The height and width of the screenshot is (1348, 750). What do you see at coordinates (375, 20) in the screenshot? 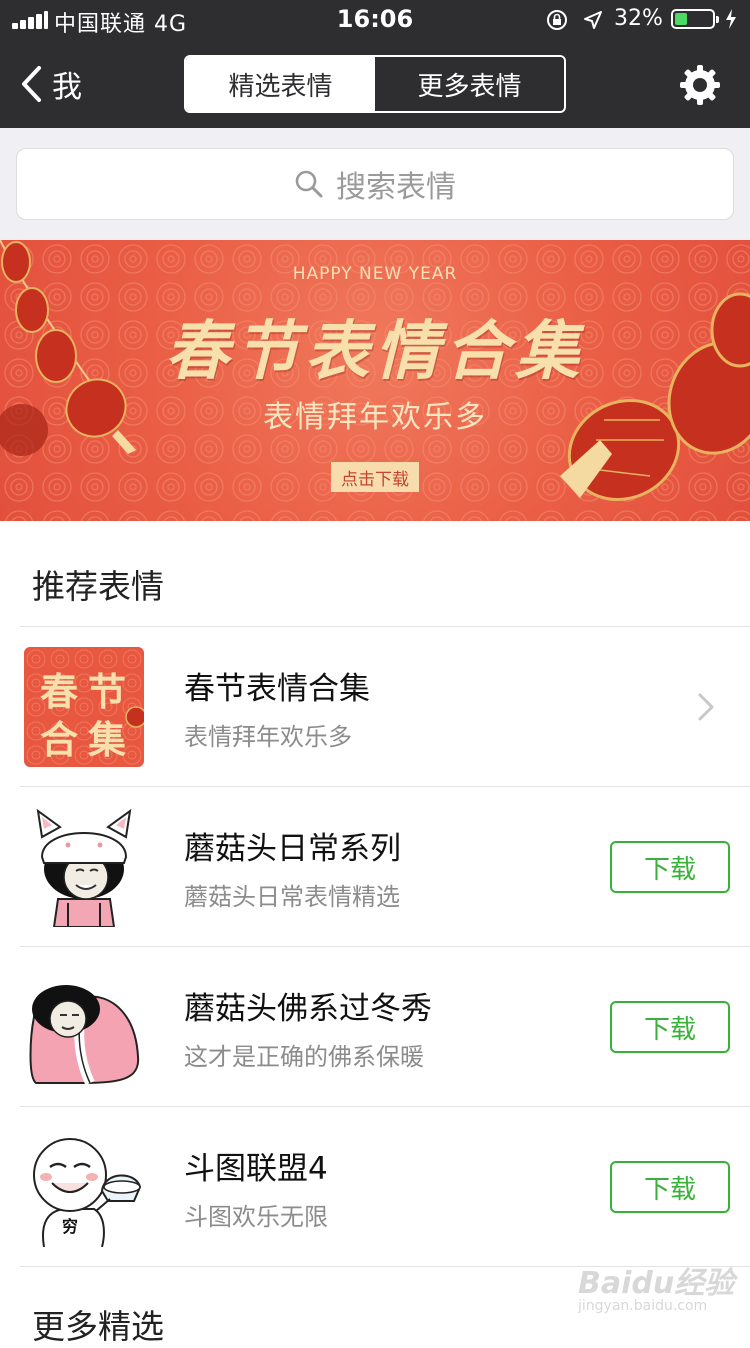
I see `status-bar: 中国联通 4G 16:06 32%` at bounding box center [375, 20].